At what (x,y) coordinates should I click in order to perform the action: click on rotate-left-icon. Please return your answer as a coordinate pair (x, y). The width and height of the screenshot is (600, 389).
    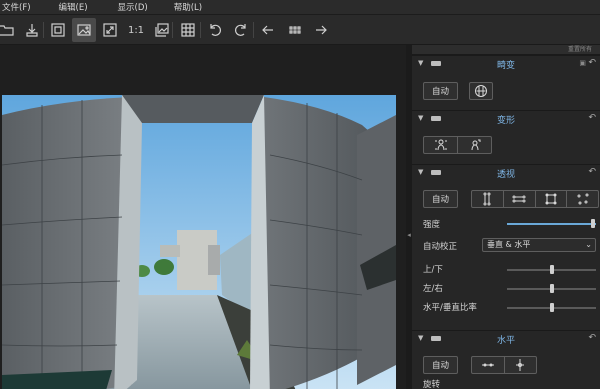
    Looking at the image, I should click on (215, 30).